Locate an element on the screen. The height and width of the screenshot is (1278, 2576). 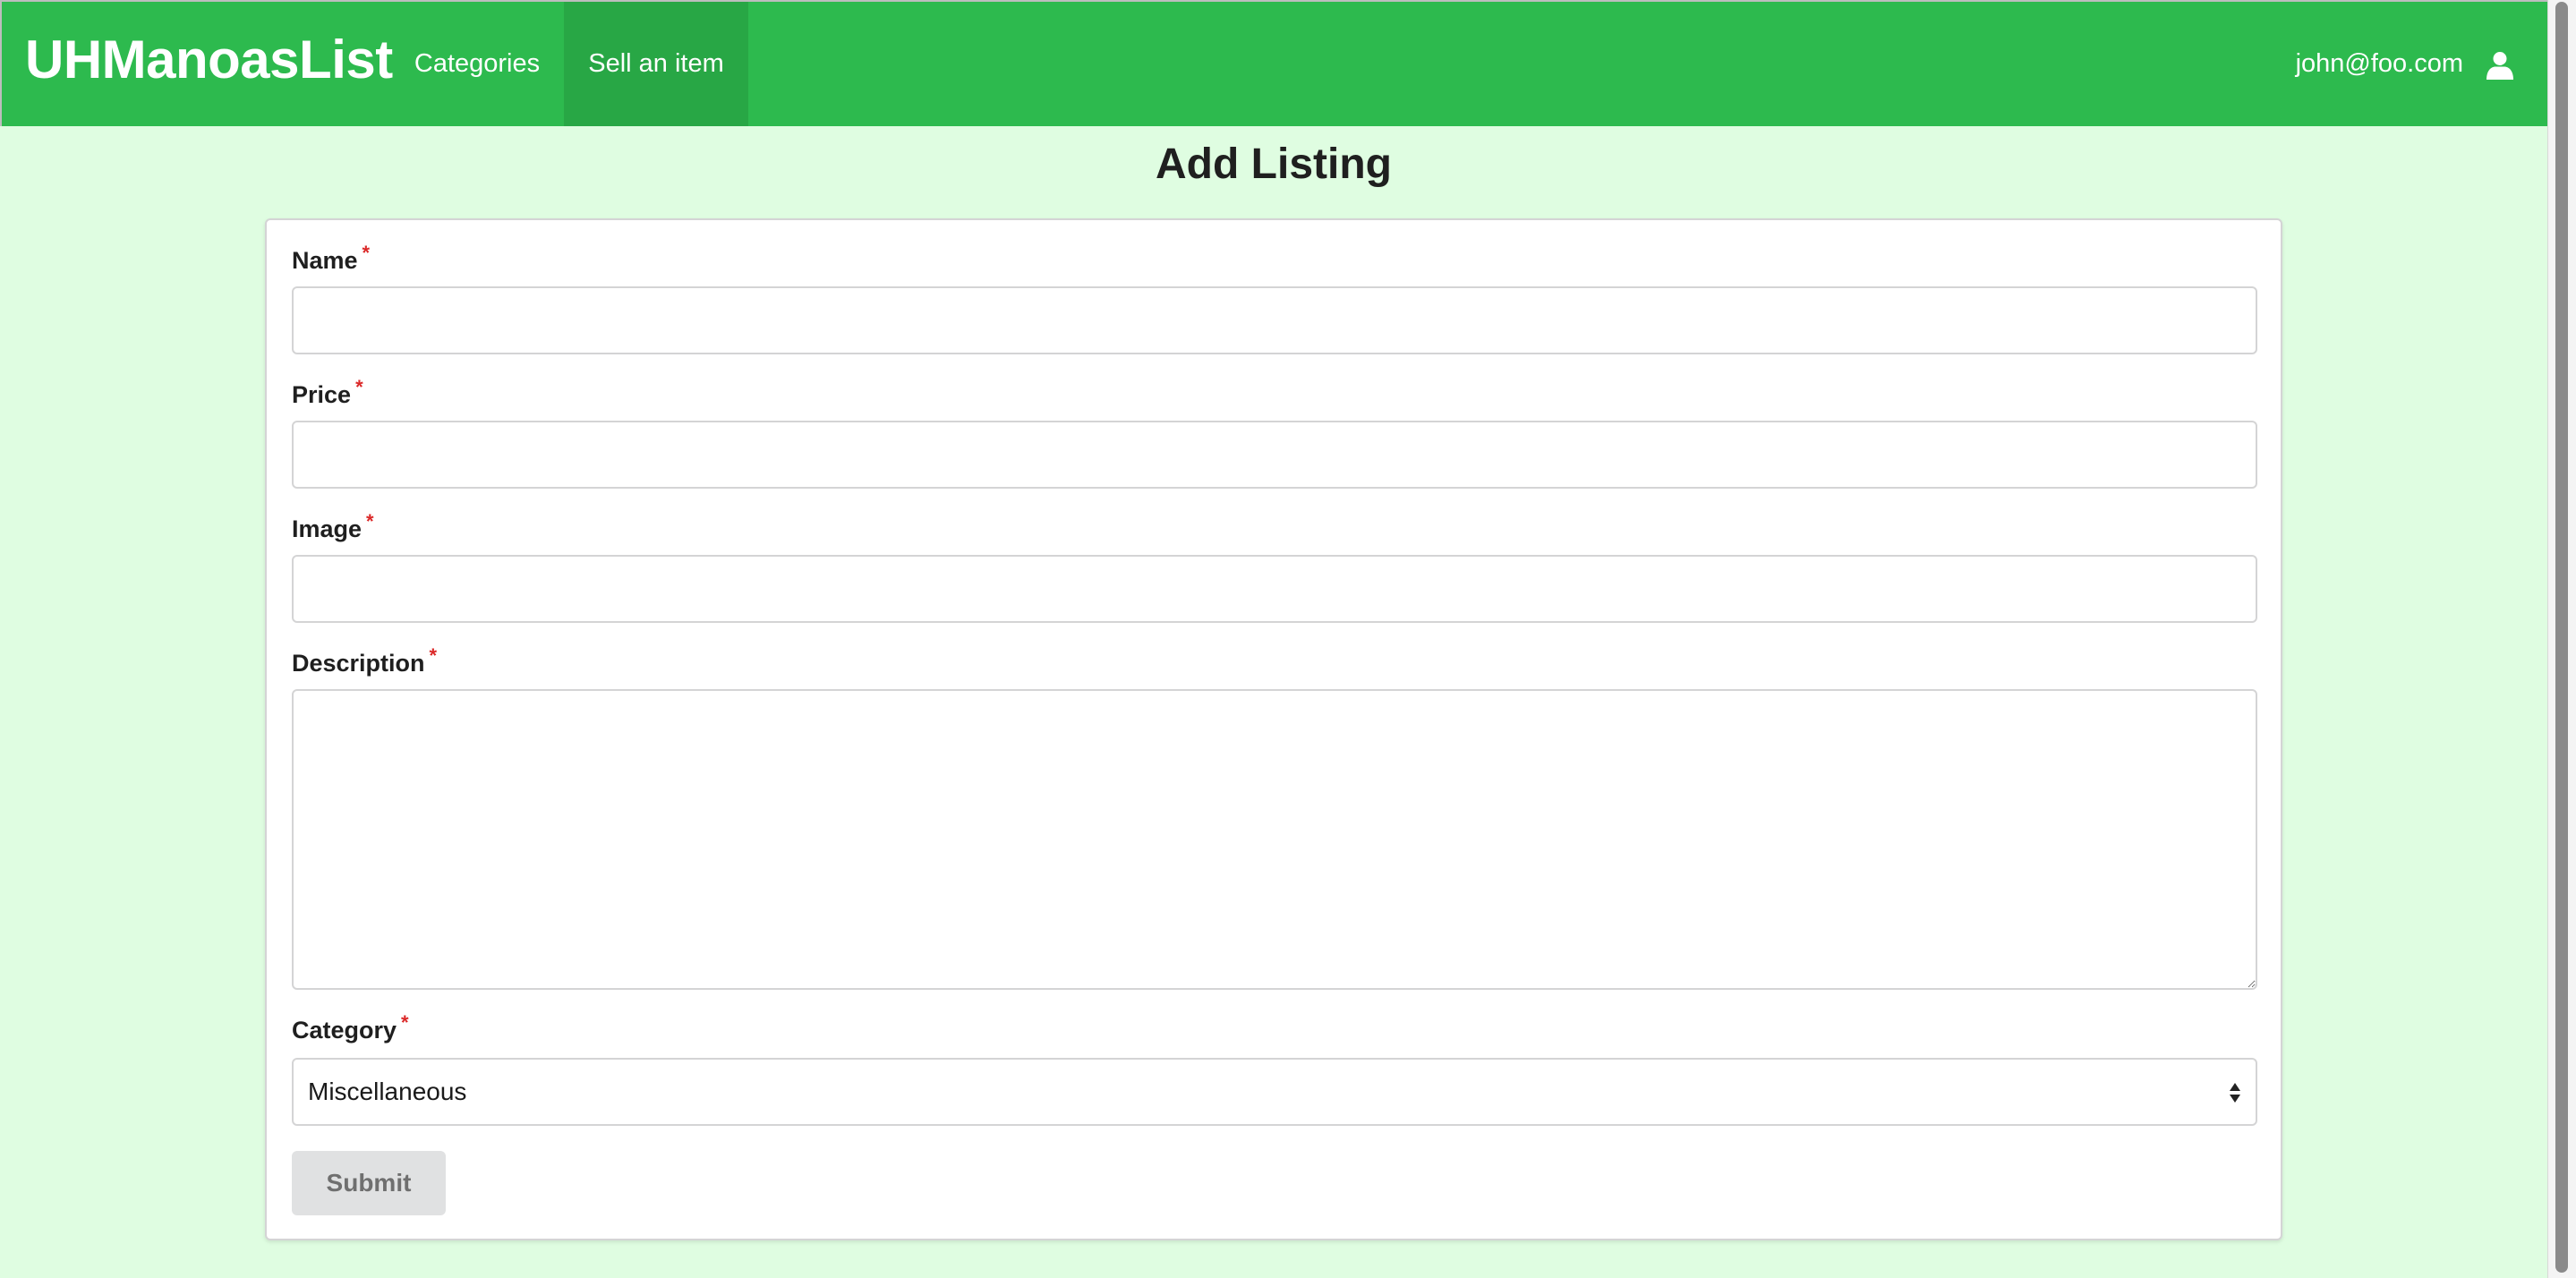
nav-item-categories: Categories is located at coordinates (477, 64).